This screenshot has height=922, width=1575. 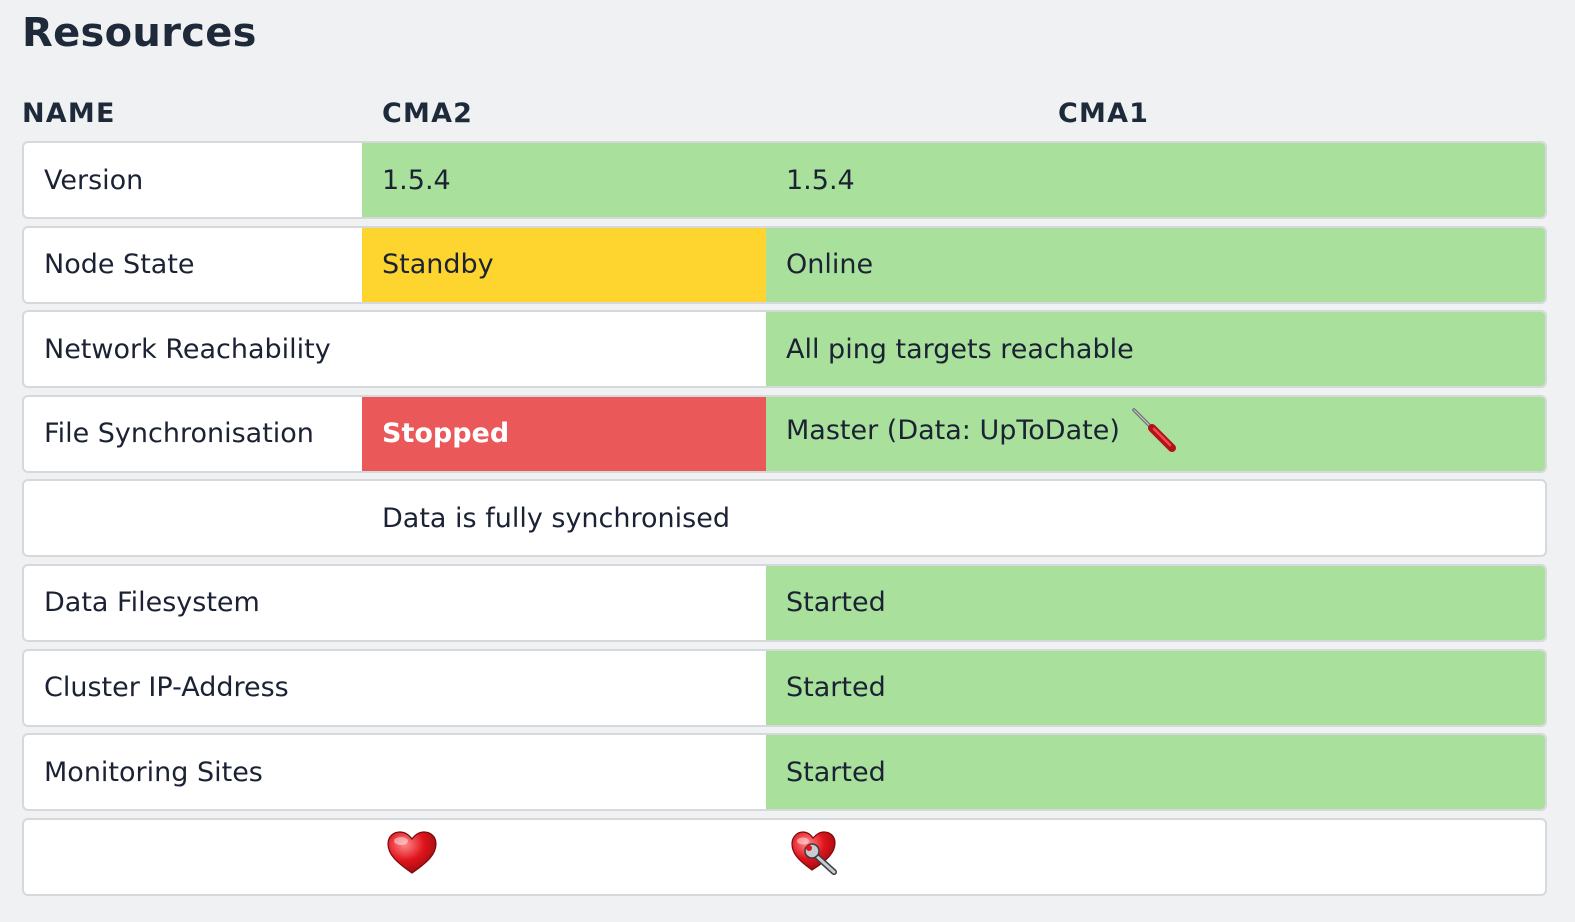 What do you see at coordinates (1155, 687) in the screenshot?
I see `cma1-cluster-ip-cell: Started` at bounding box center [1155, 687].